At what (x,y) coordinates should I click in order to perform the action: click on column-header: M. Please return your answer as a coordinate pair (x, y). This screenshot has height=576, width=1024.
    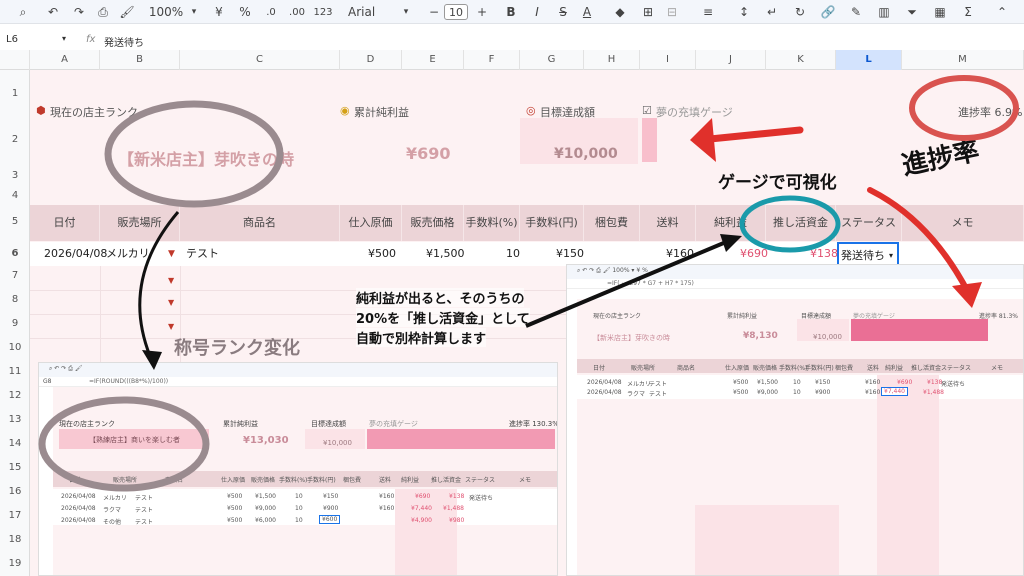
    Looking at the image, I should click on (963, 60).